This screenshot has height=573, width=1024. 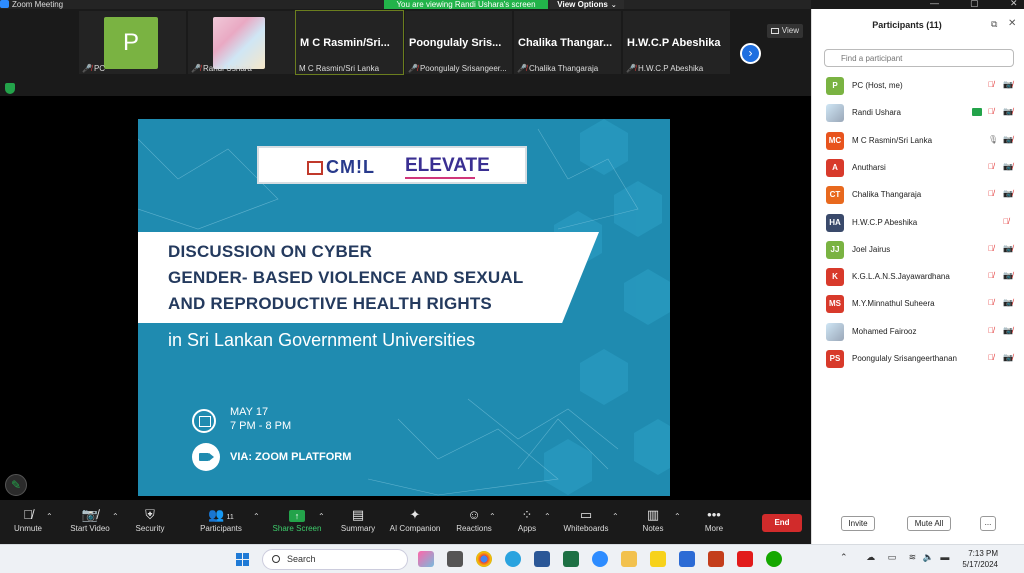 I want to click on invite-button: Invite, so click(x=858, y=523).